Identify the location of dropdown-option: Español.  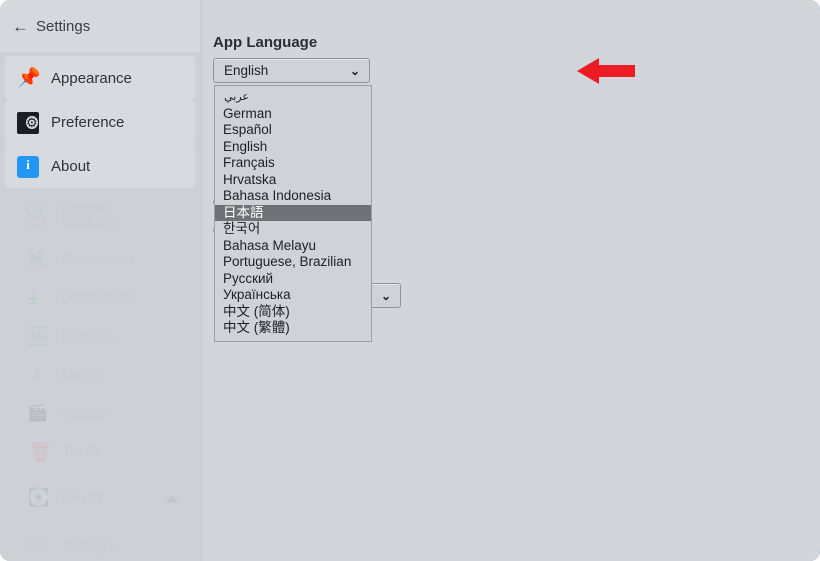
(293, 130).